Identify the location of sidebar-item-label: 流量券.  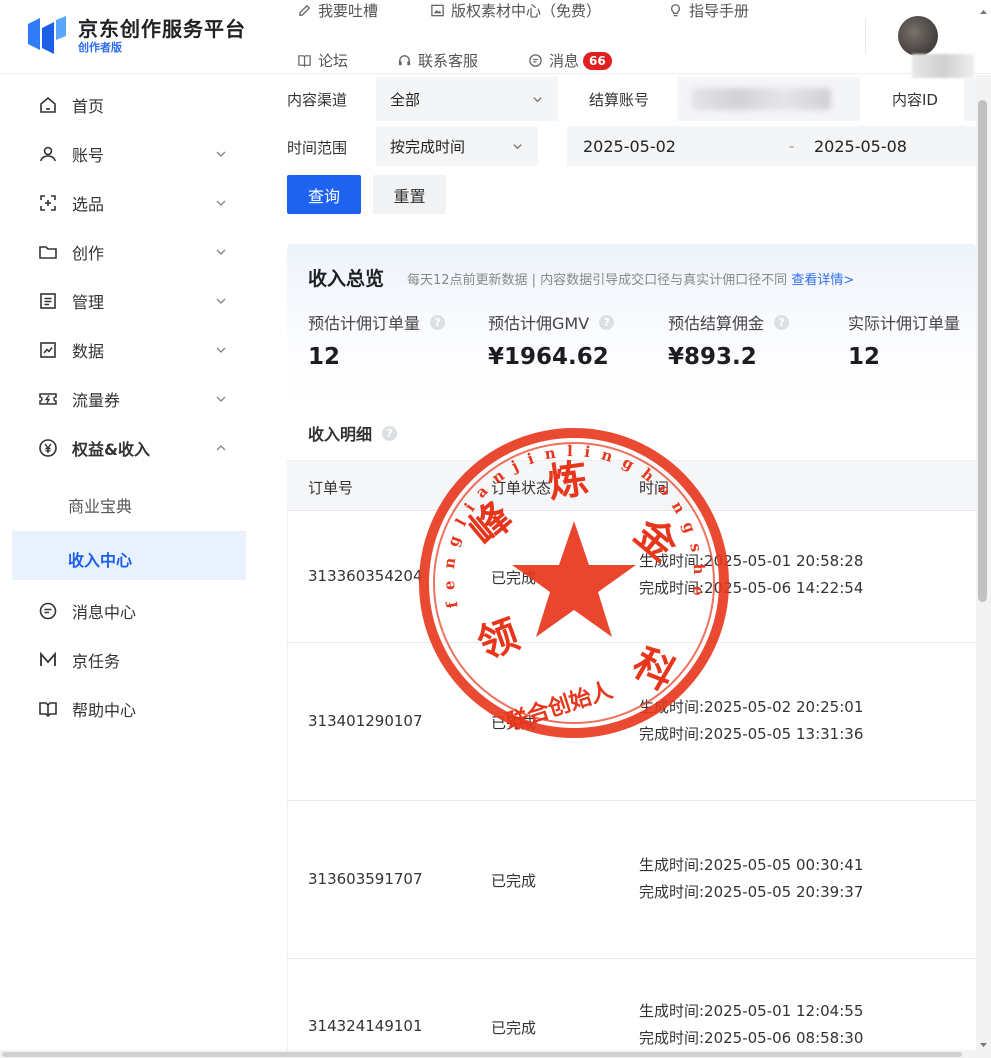
(96, 400).